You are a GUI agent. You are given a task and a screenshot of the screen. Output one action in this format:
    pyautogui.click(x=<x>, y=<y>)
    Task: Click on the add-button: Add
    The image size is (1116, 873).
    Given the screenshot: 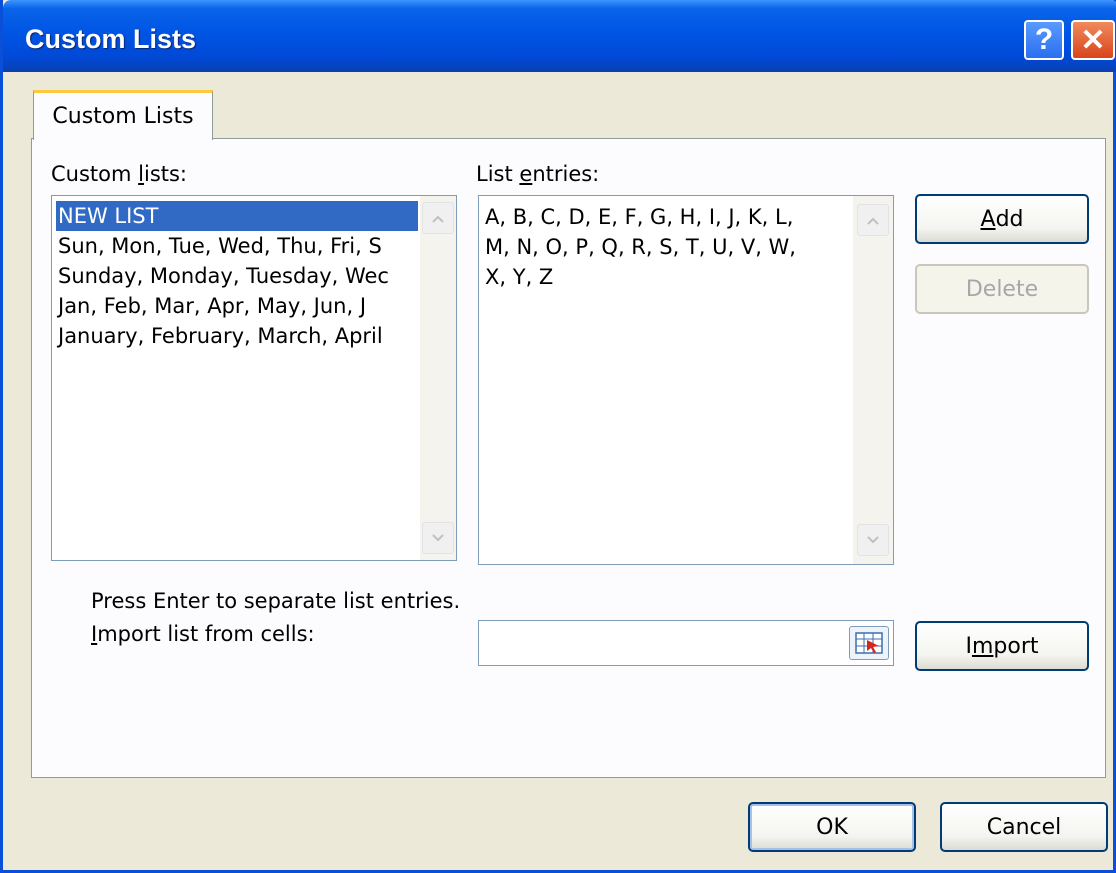 What is the action you would take?
    pyautogui.click(x=1002, y=219)
    